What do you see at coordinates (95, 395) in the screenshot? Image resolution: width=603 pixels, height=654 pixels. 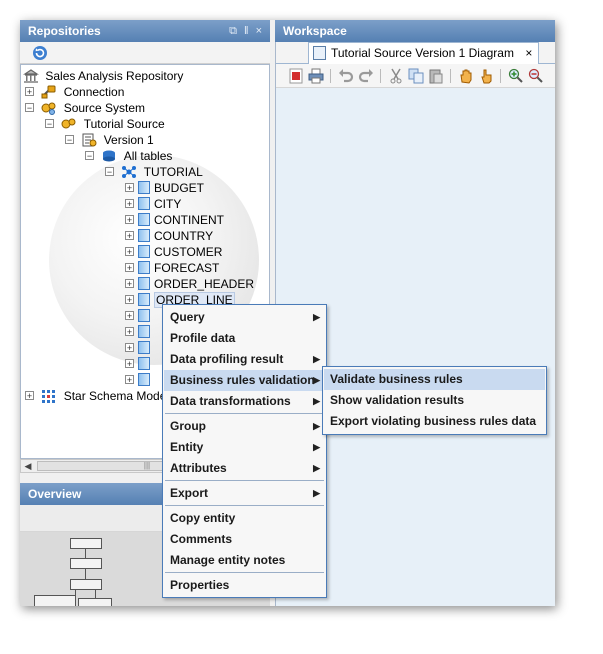 I see `tree-node-star-schema: + Star Schema Mode` at bounding box center [95, 395].